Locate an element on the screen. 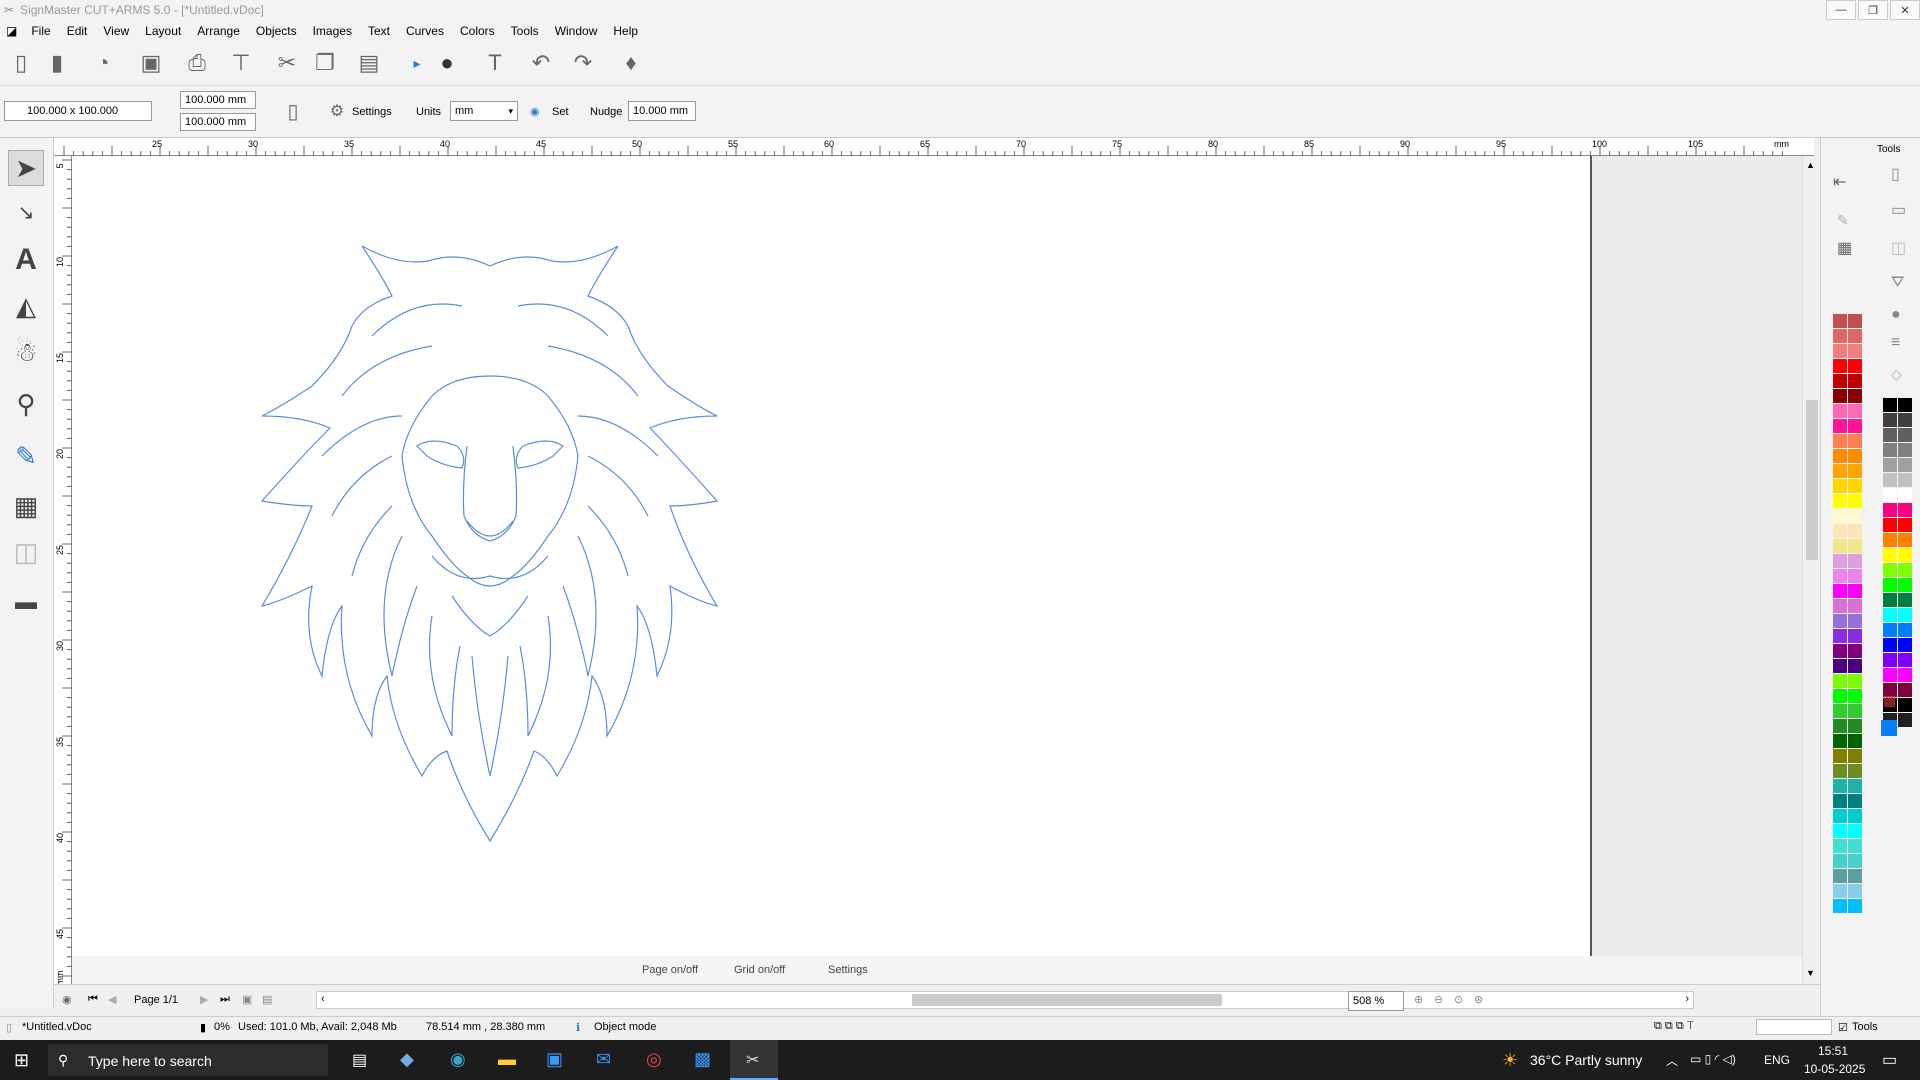 Image resolution: width=1920 pixels, height=1080 pixels. cutter-icon: ⊤ is located at coordinates (241, 63).